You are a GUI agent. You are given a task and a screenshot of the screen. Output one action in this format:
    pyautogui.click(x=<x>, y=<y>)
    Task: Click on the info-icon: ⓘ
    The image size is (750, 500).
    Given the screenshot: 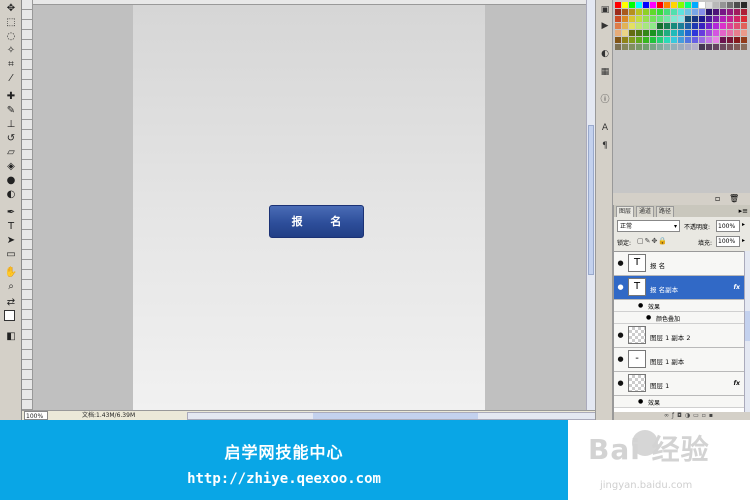 What is the action you would take?
    pyautogui.click(x=605, y=100)
    